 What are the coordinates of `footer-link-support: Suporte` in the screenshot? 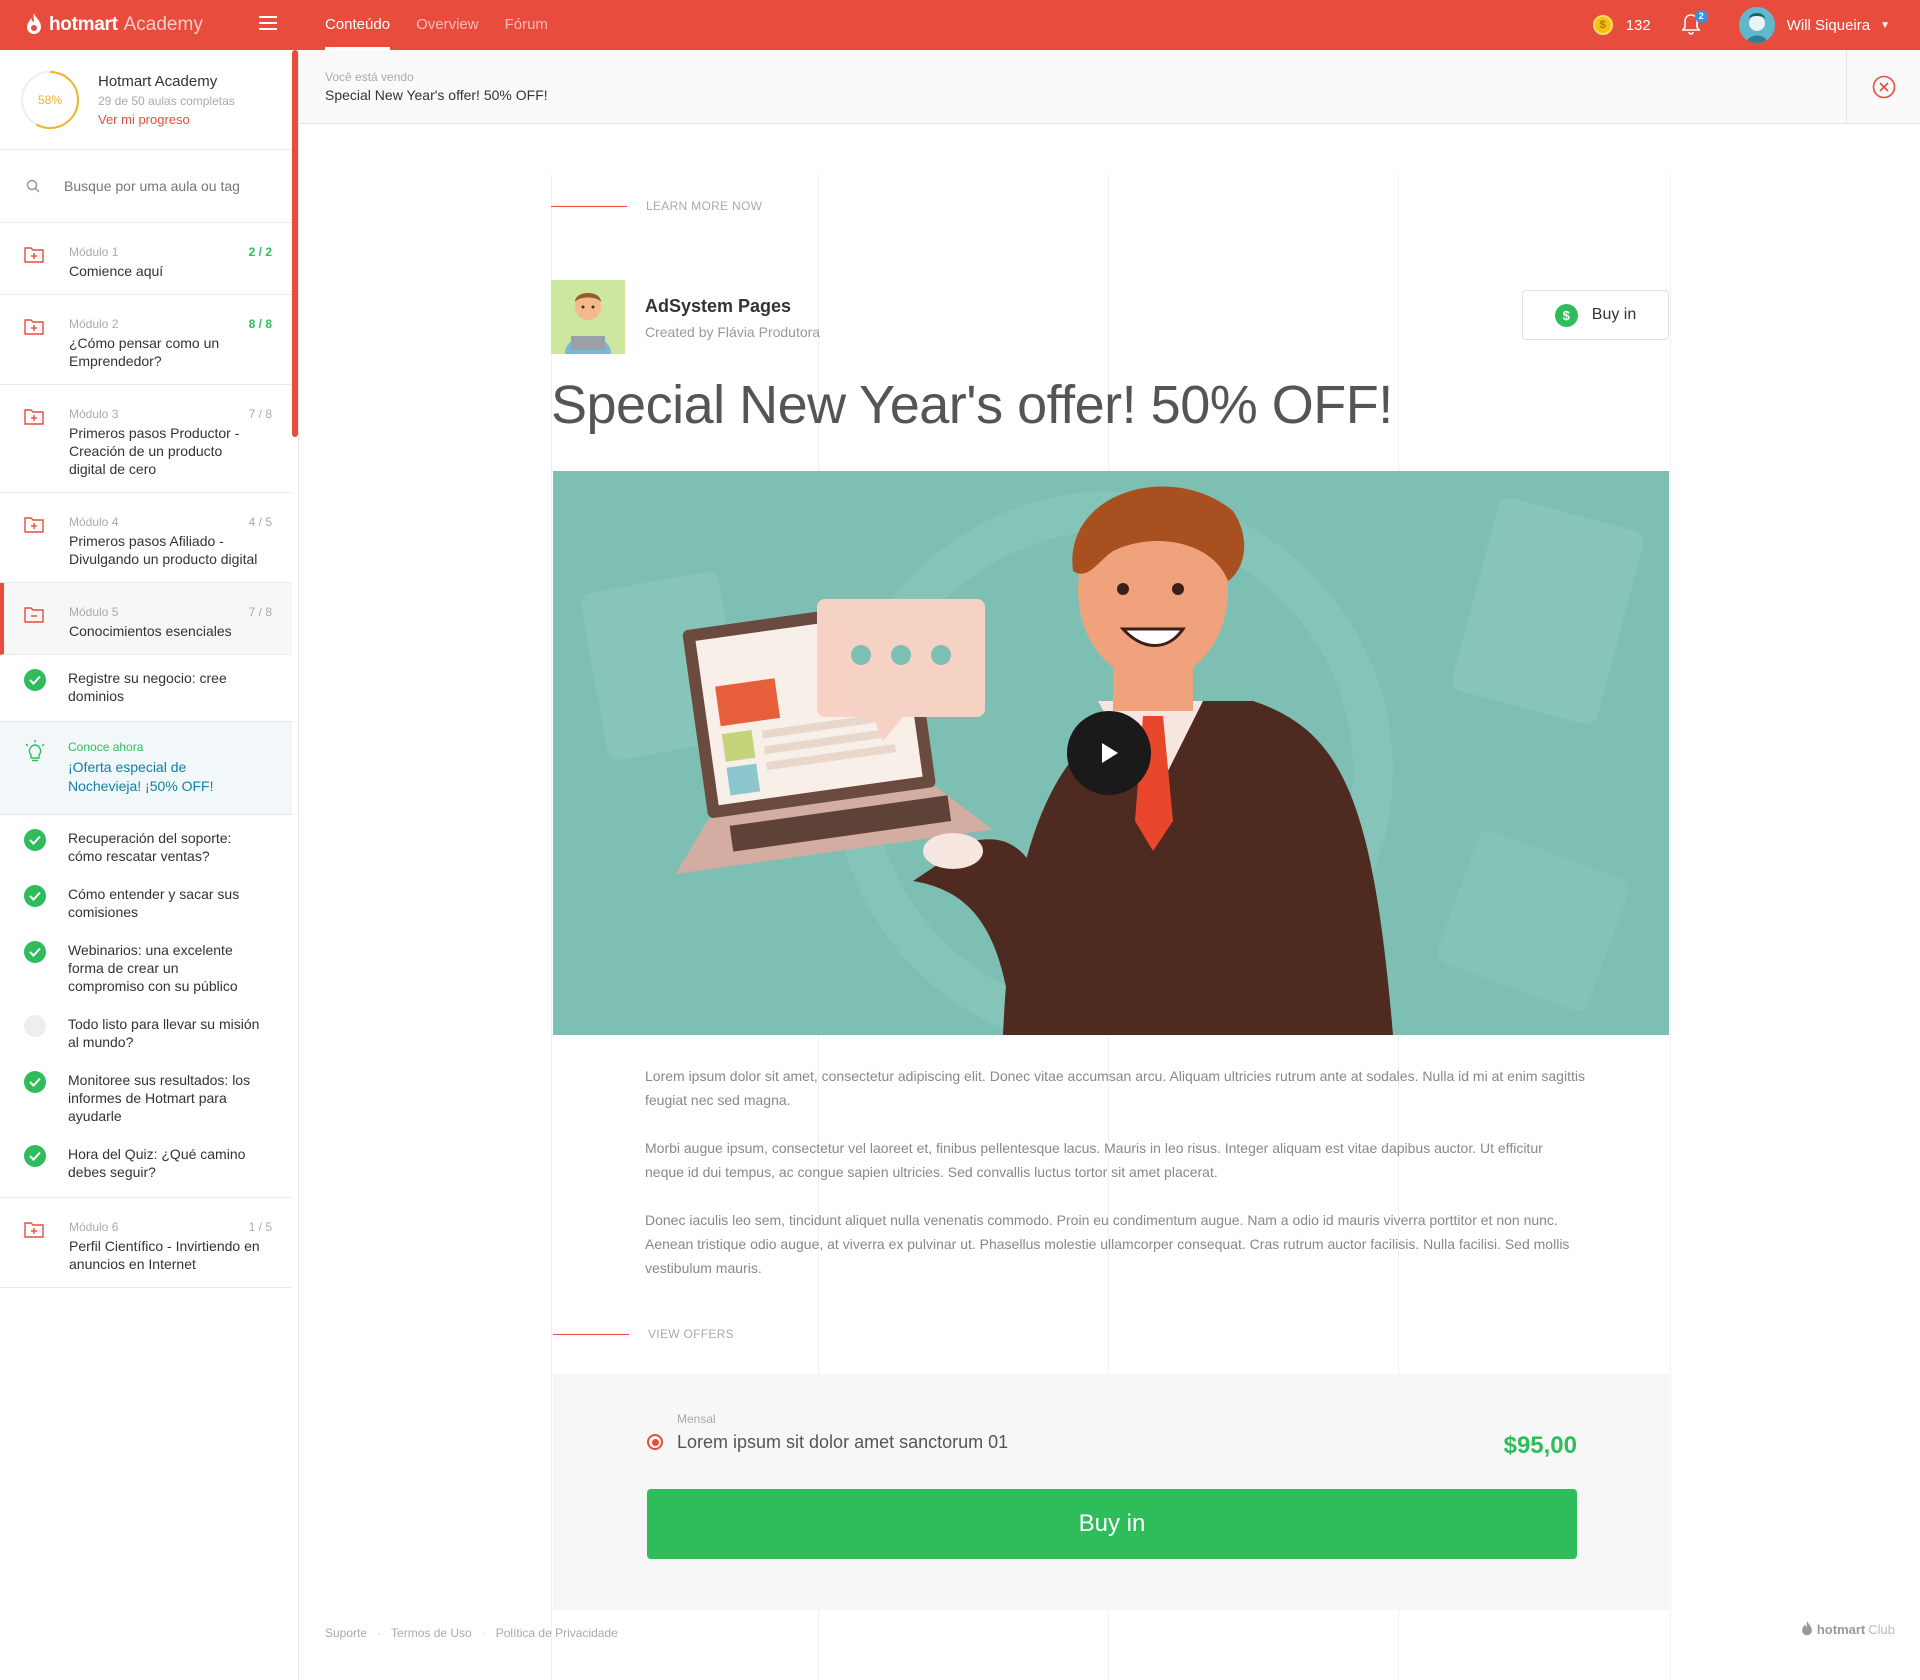 It's located at (346, 1633).